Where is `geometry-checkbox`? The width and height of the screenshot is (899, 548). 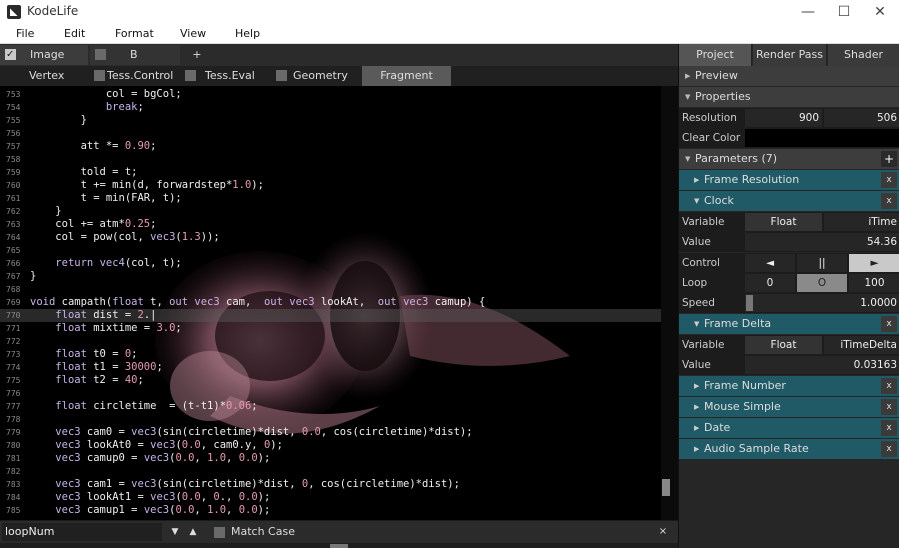
geometry-checkbox is located at coordinates (281, 75).